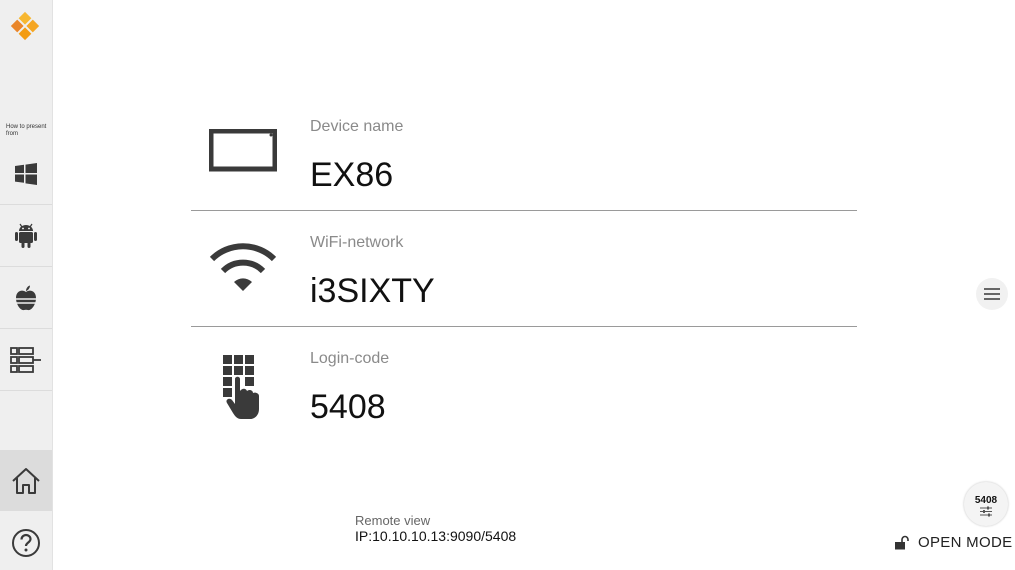 The image size is (1015, 570). I want to click on hamburger-icon, so click(992, 294).